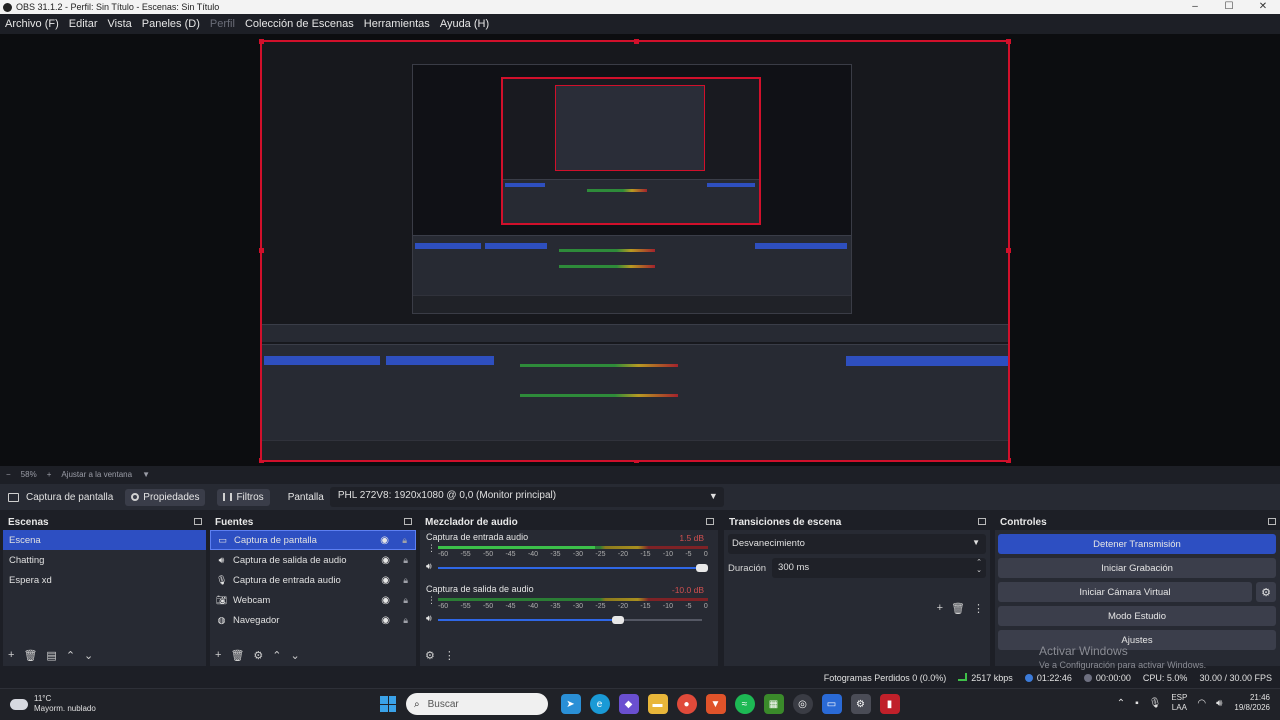  I want to click on obs-icon: ◎, so click(802, 704).